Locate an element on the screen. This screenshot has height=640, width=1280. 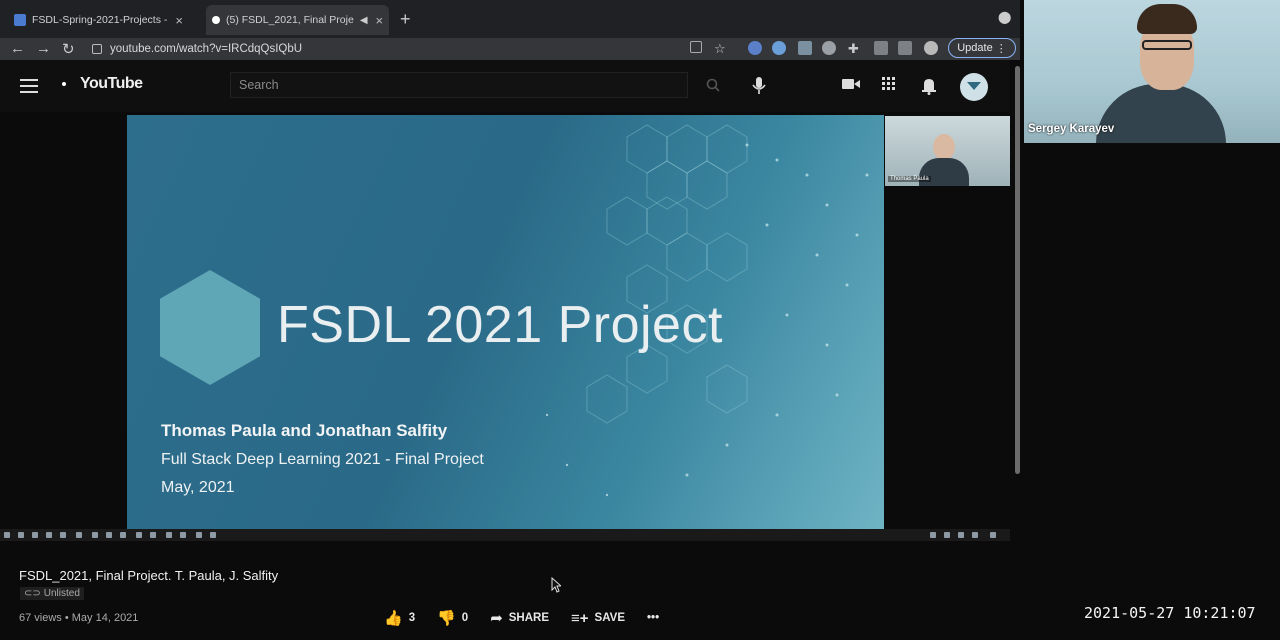
tab-label: FSDL-Spring-2021-Projects - is located at coordinates (100, 20).